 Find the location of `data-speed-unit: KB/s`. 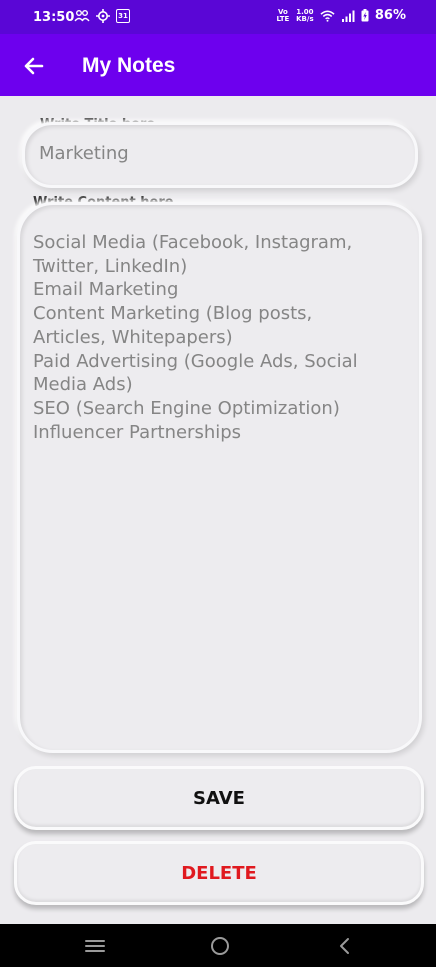

data-speed-unit: KB/s is located at coordinates (305, 18).